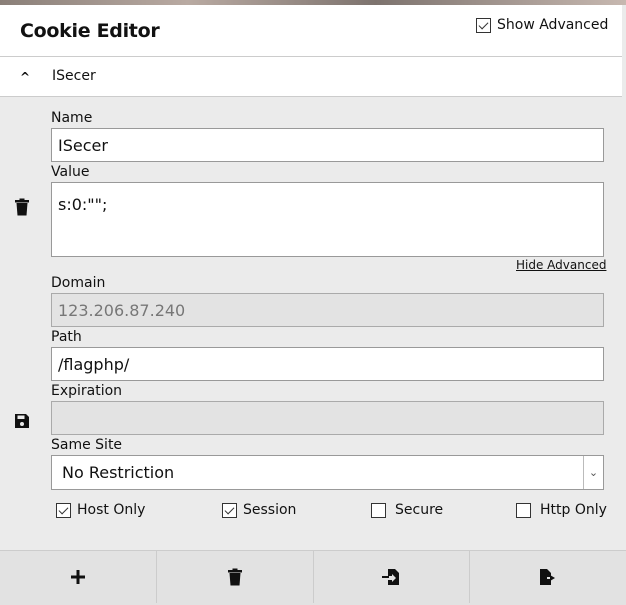  I want to click on session-label: Session, so click(270, 510).